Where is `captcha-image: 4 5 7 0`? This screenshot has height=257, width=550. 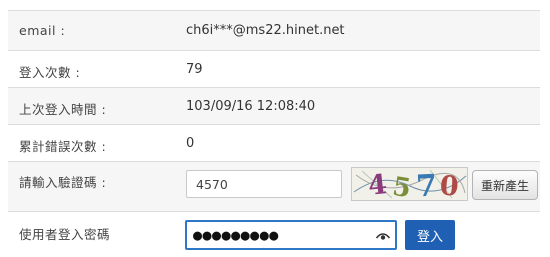
captcha-image: 4 5 7 0 is located at coordinates (409, 184).